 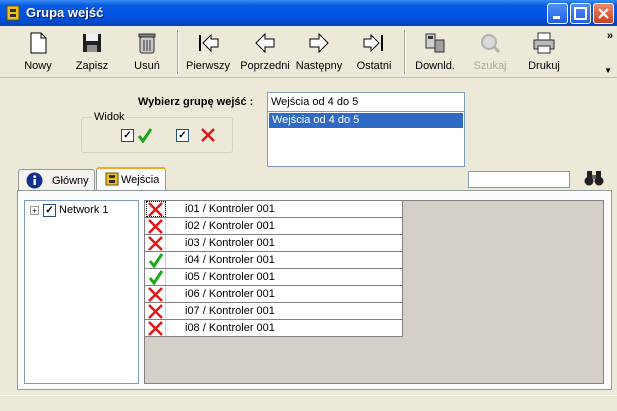 I want to click on input-name: i05 / Kontroler 001, so click(x=230, y=277).